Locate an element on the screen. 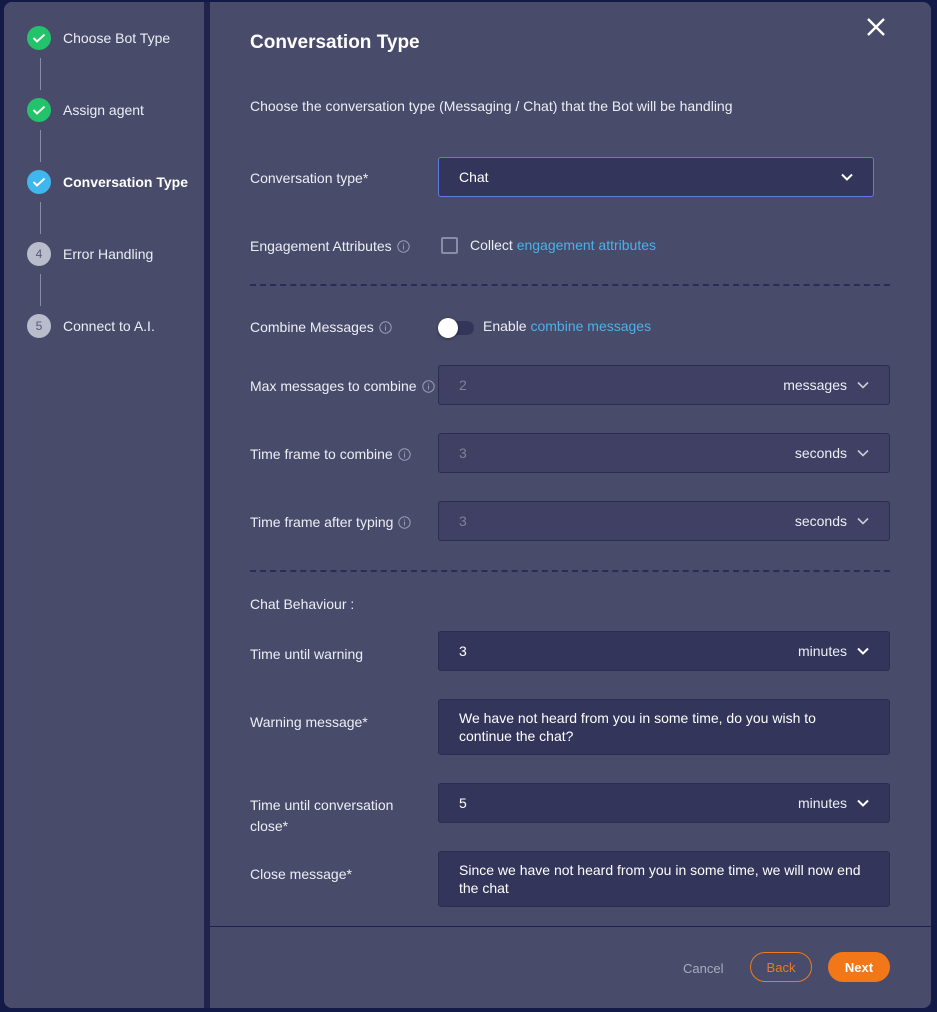  step-choose-bot-type: Choose Bot Type is located at coordinates (98, 38).